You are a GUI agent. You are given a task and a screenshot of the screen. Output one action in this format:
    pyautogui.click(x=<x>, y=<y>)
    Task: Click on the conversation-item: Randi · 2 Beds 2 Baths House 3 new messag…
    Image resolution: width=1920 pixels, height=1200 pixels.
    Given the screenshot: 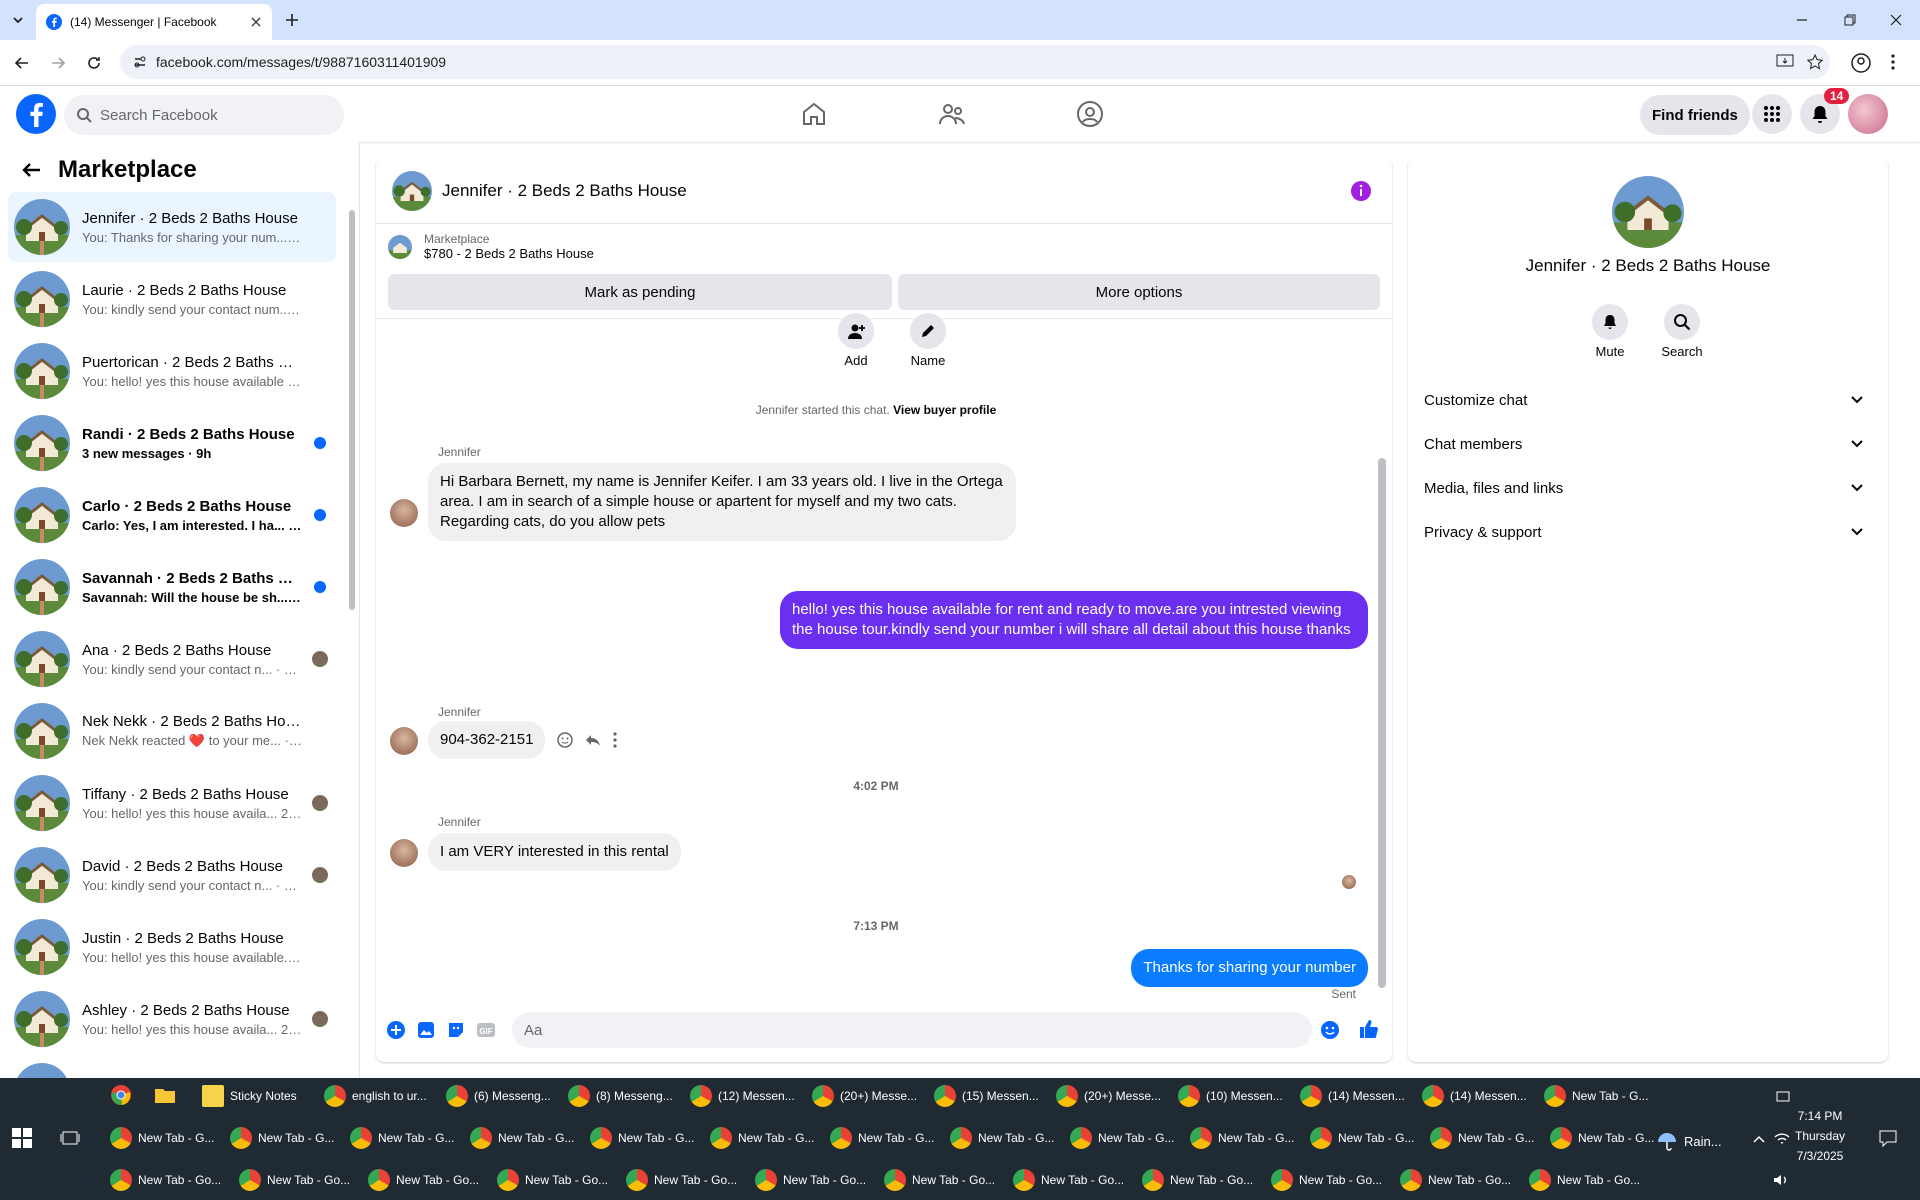 What is the action you would take?
    pyautogui.click(x=172, y=443)
    